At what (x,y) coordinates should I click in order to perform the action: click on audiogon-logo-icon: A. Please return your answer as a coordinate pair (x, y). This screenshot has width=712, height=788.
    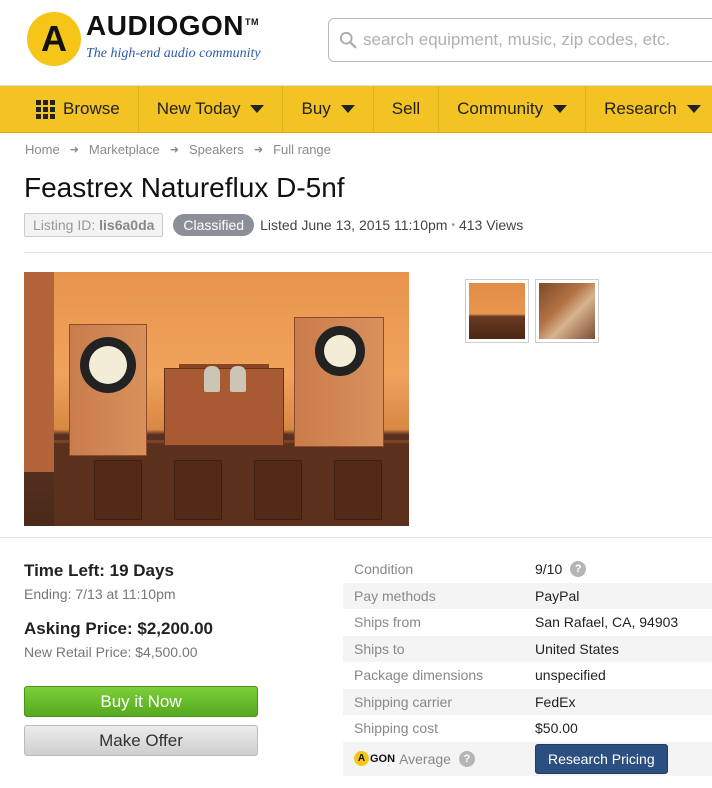
    Looking at the image, I should click on (54, 39).